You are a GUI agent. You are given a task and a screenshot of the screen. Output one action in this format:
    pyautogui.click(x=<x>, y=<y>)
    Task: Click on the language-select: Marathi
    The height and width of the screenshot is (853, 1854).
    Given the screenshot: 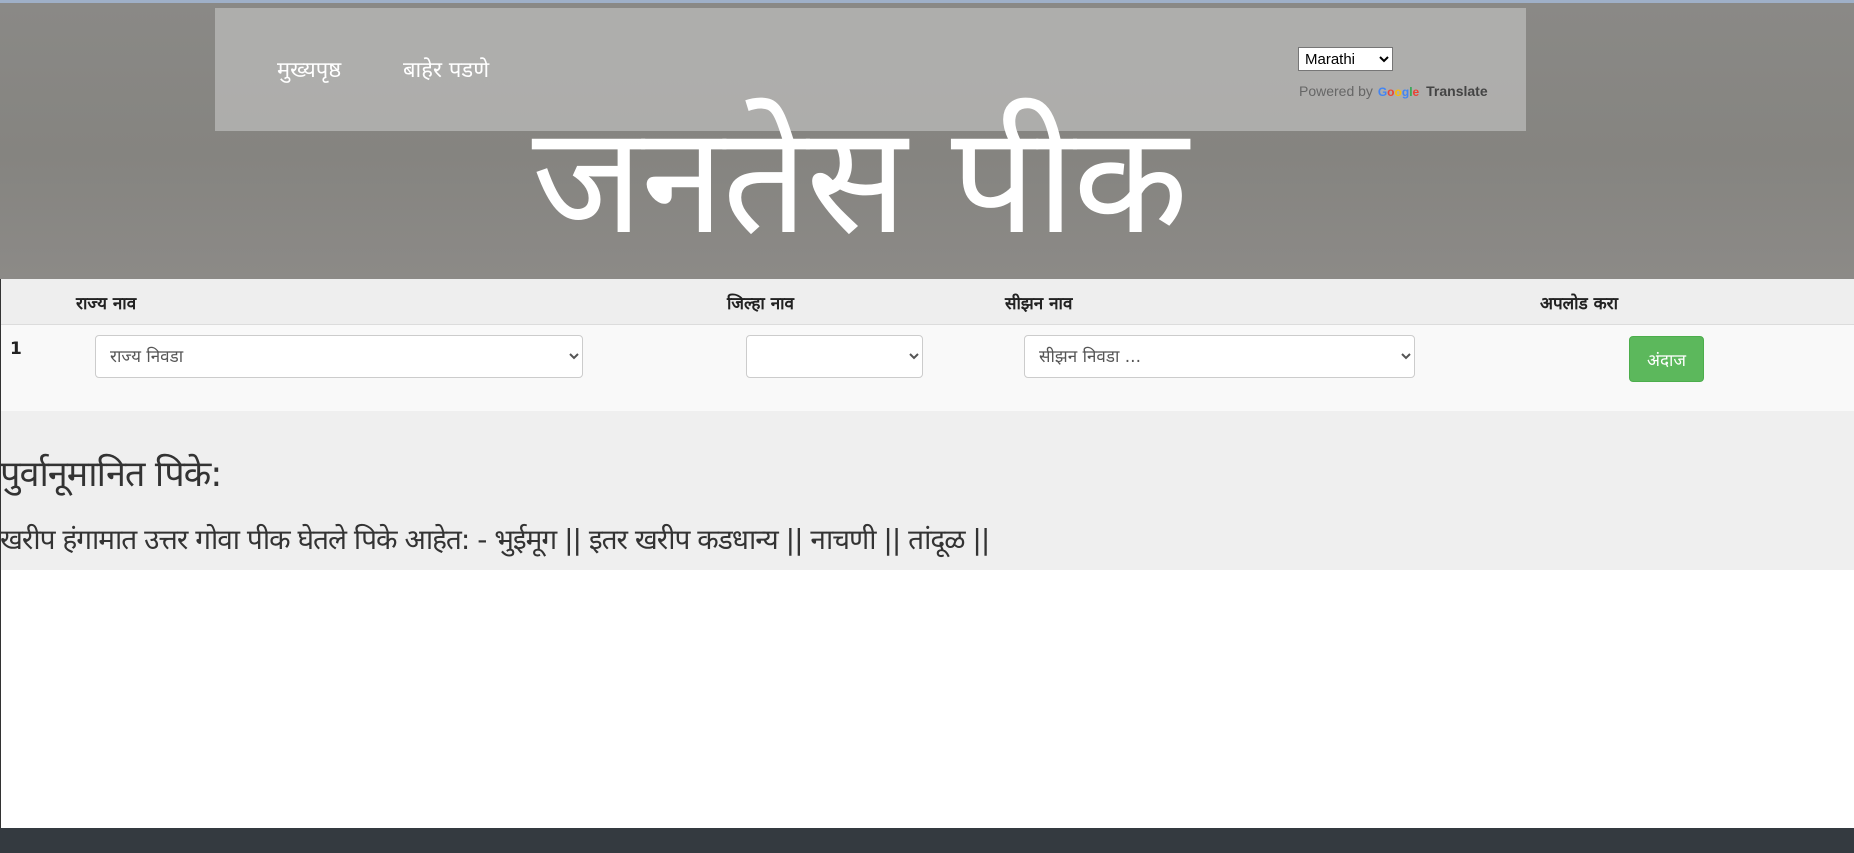 What is the action you would take?
    pyautogui.click(x=1345, y=59)
    